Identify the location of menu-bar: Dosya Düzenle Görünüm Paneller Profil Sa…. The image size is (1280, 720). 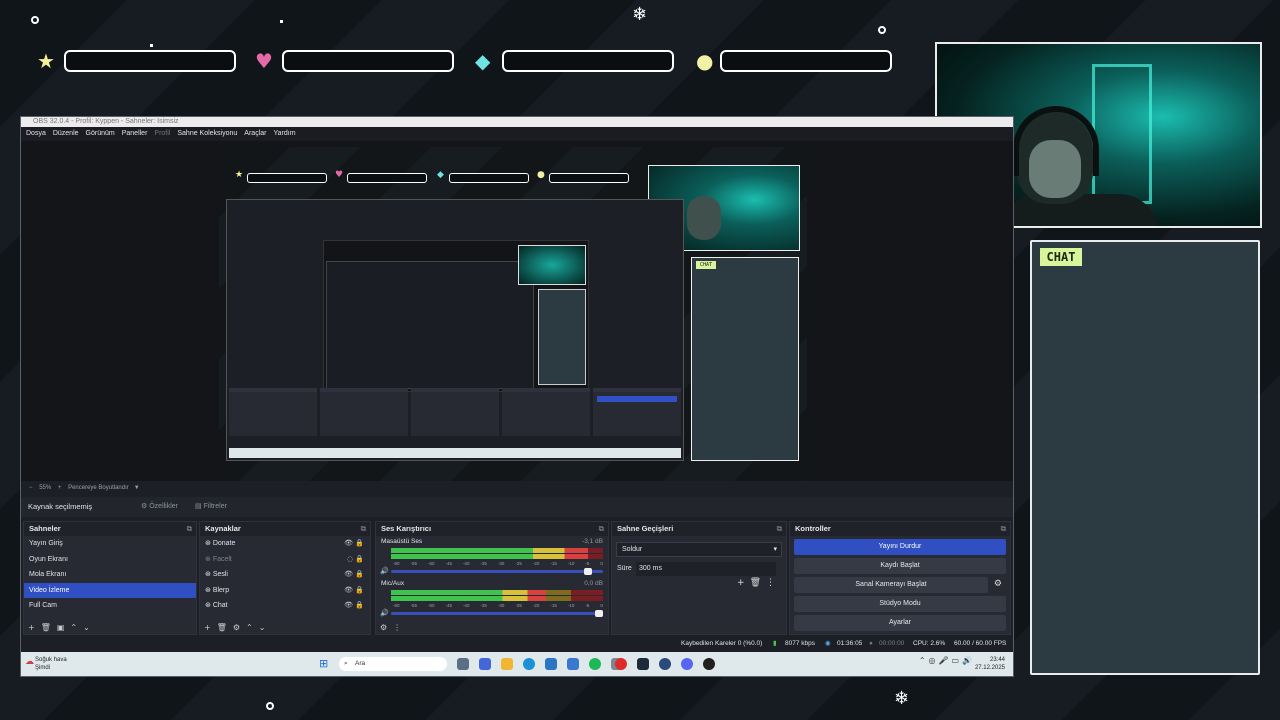
(517, 134).